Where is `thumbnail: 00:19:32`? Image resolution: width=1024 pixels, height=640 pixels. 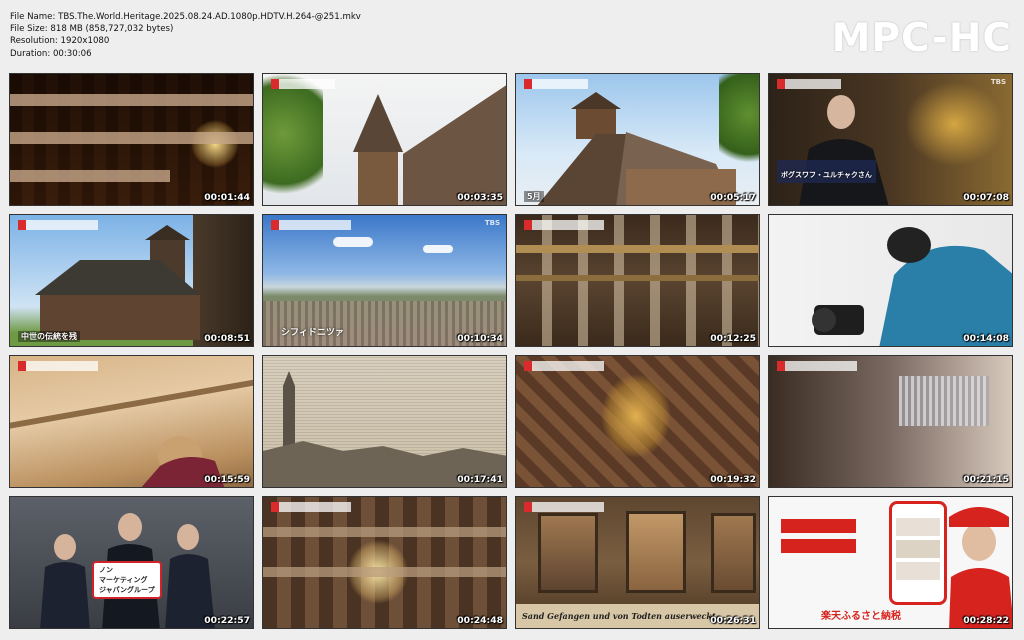
thumbnail: 00:19:32 is located at coordinates (637, 421).